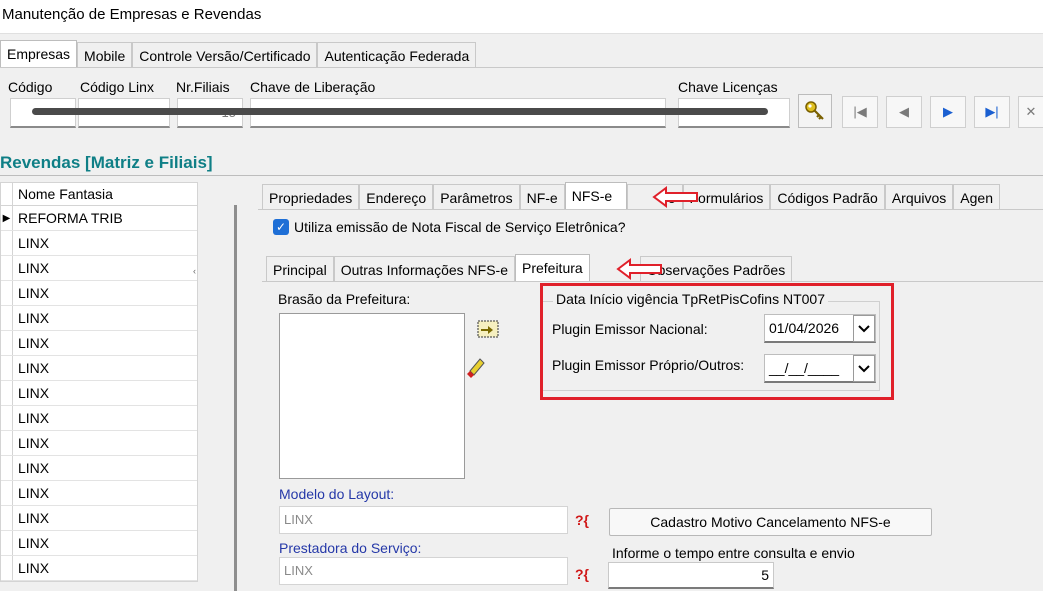  What do you see at coordinates (7, 218) in the screenshot?
I see `current-row-icon: ▶` at bounding box center [7, 218].